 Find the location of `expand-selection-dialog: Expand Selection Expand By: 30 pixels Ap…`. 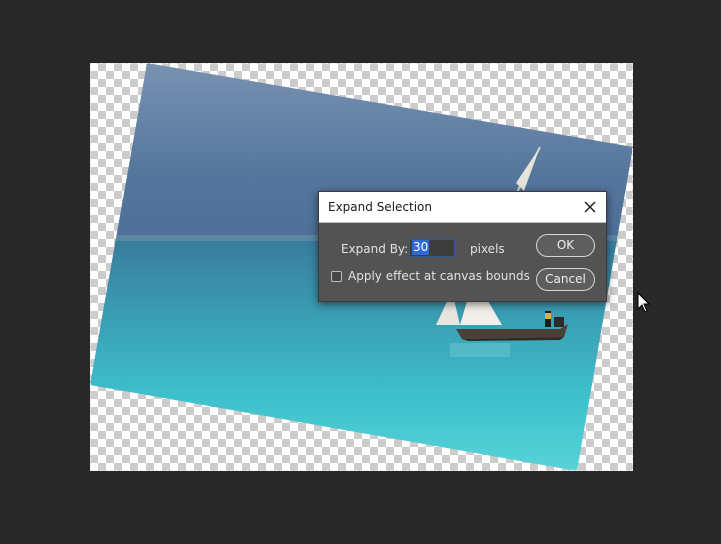

expand-selection-dialog: Expand Selection Expand By: 30 pixels Ap… is located at coordinates (462, 246).